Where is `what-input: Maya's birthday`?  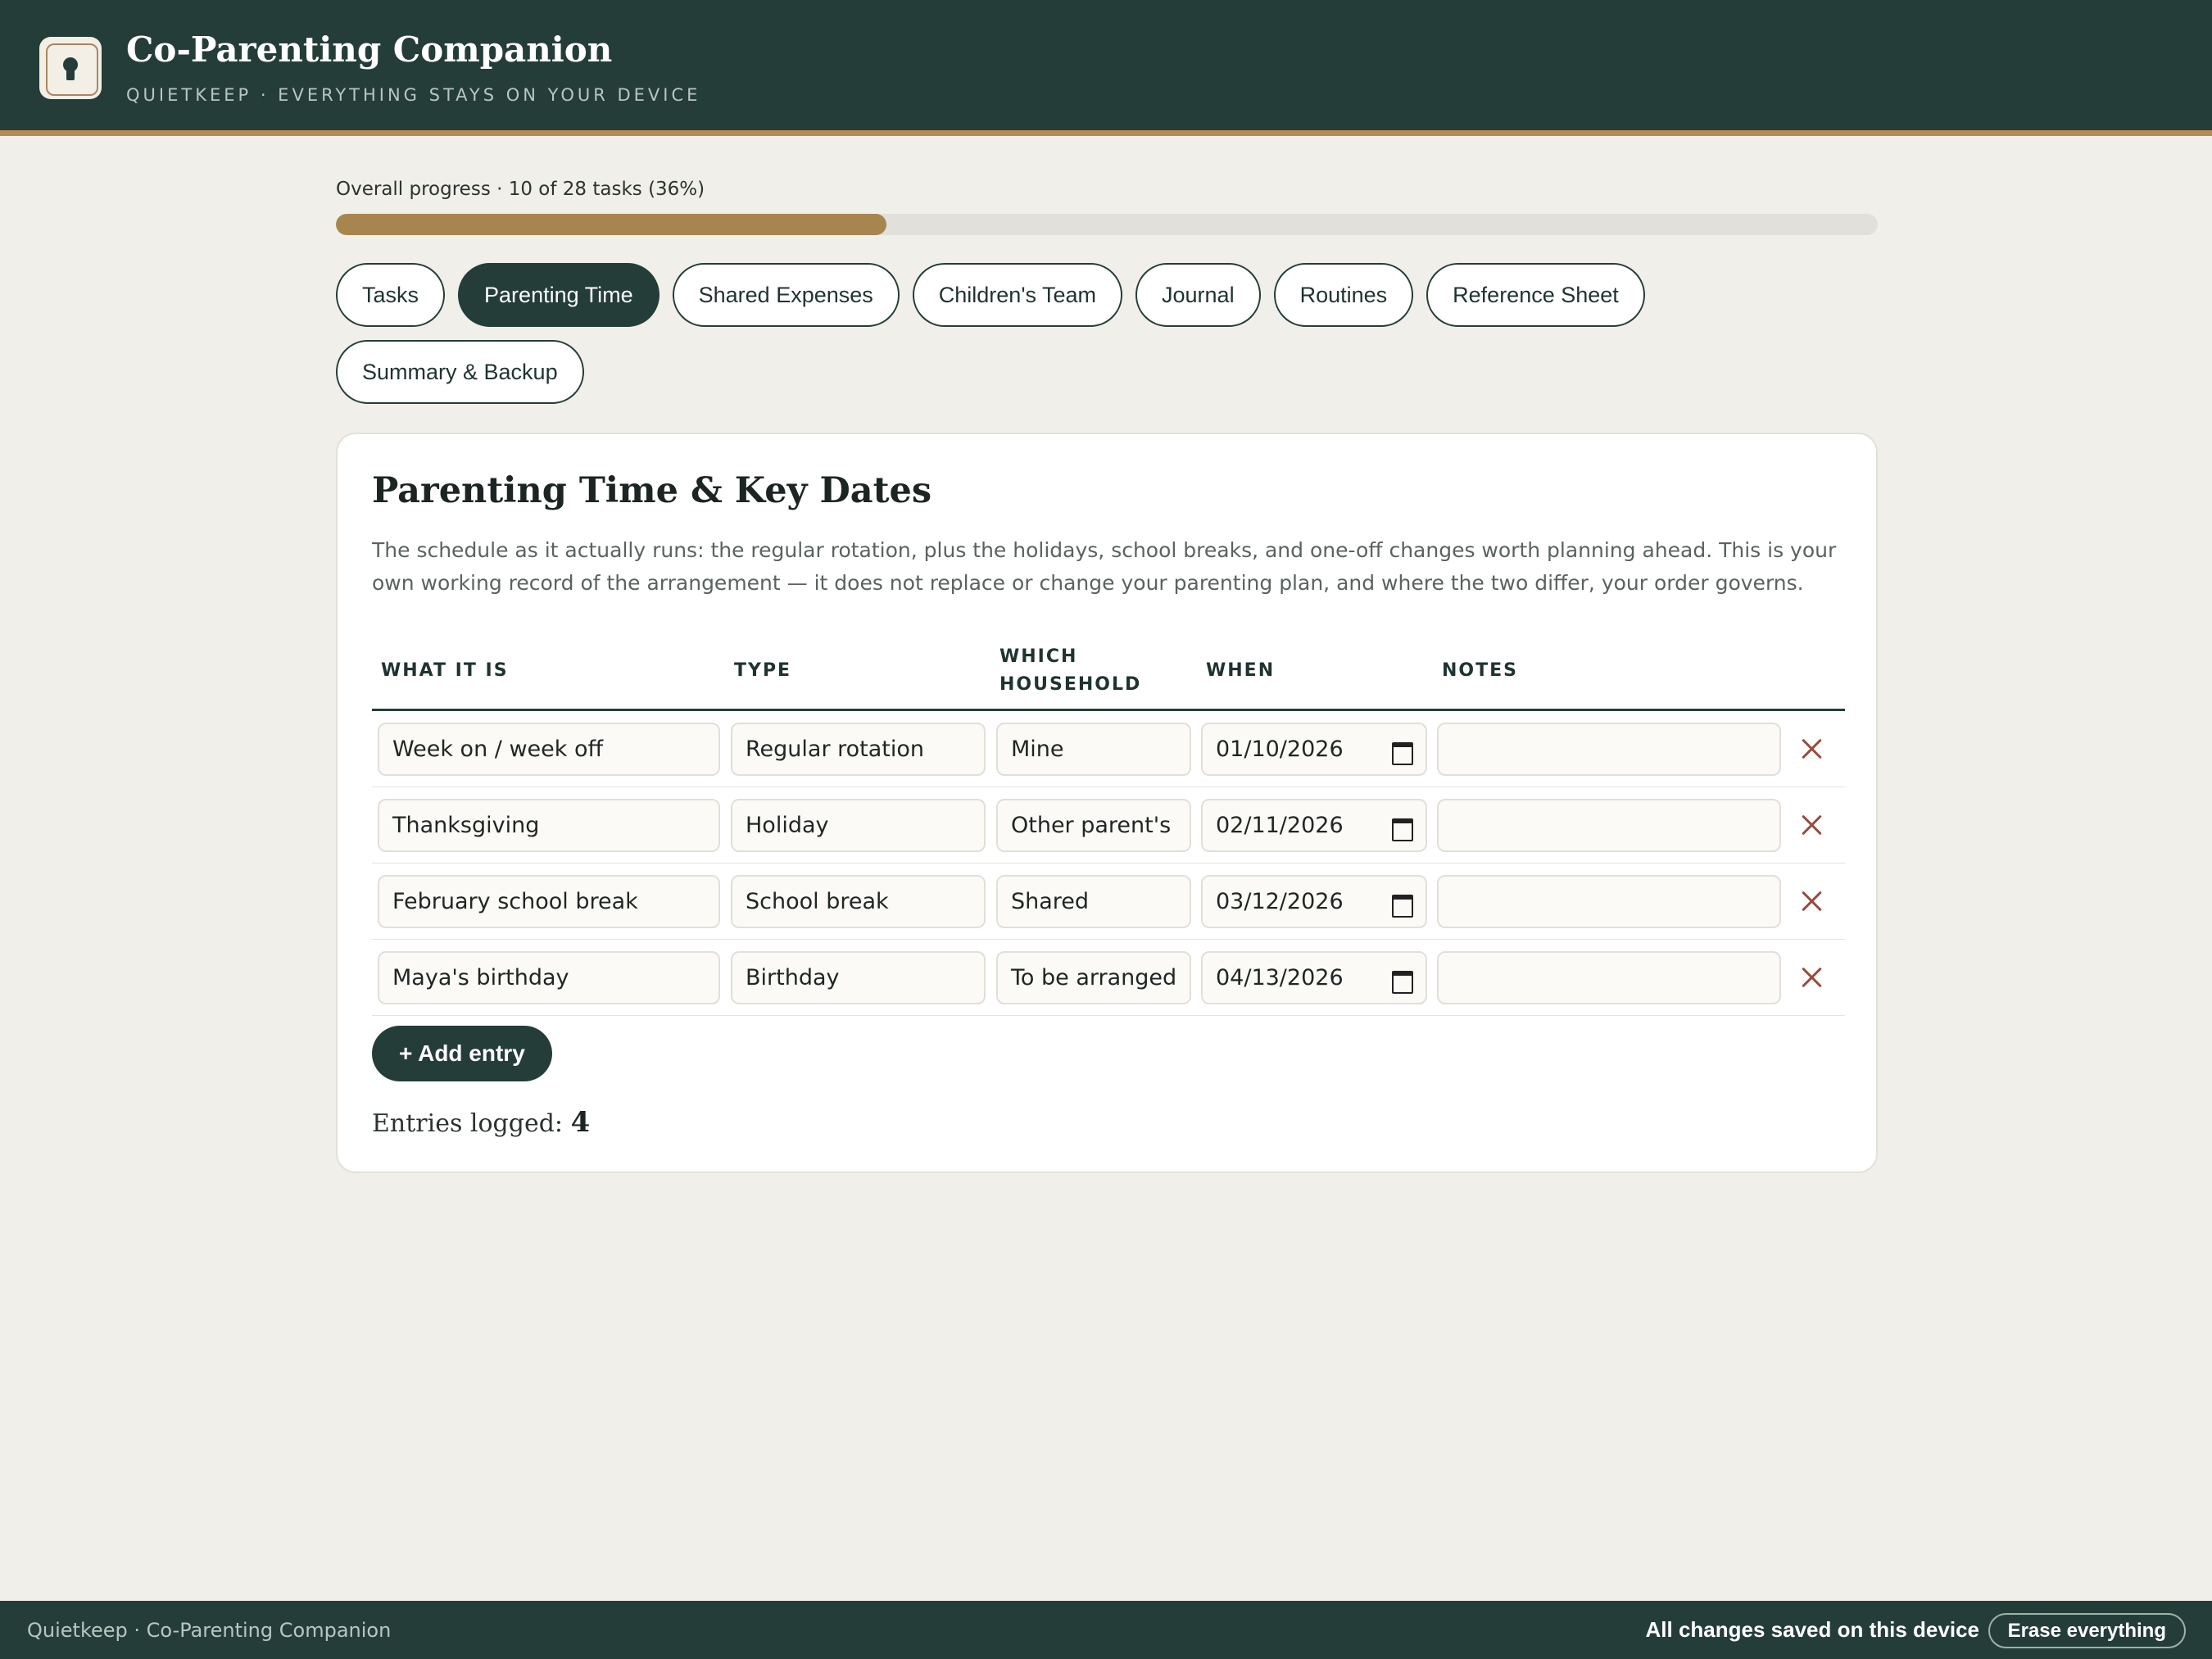
what-input: Maya's birthday is located at coordinates (549, 977).